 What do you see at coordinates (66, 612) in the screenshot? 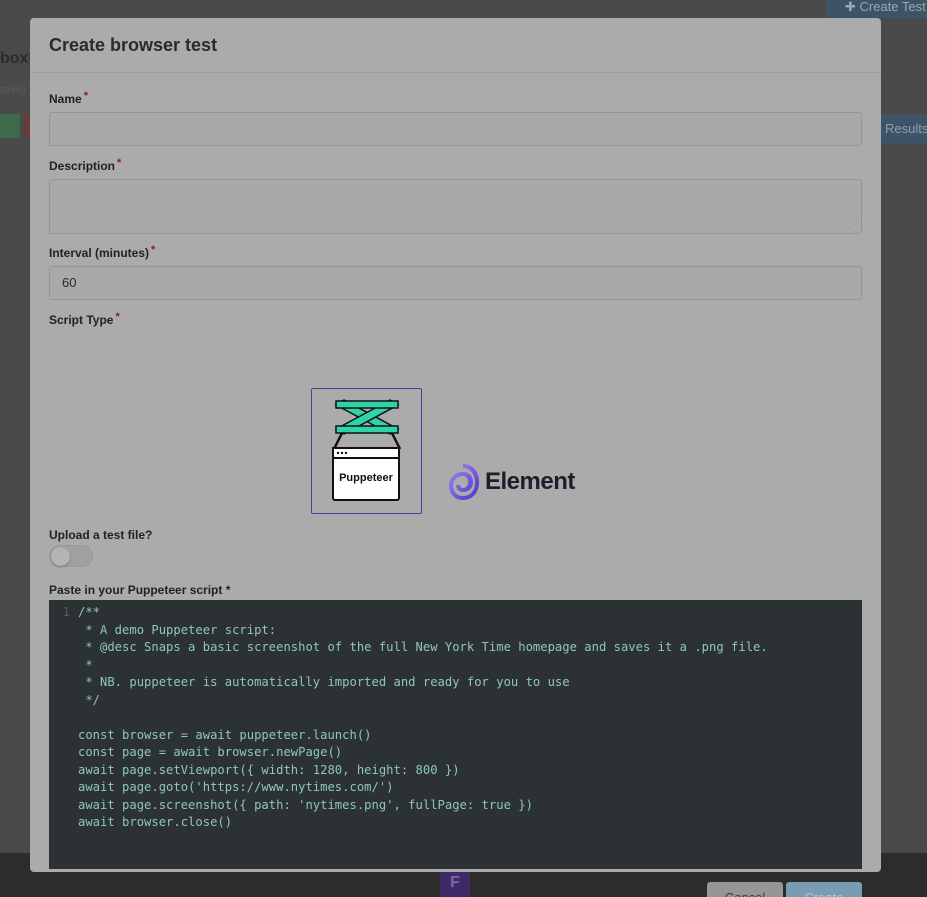
I see `line-number: 1` at bounding box center [66, 612].